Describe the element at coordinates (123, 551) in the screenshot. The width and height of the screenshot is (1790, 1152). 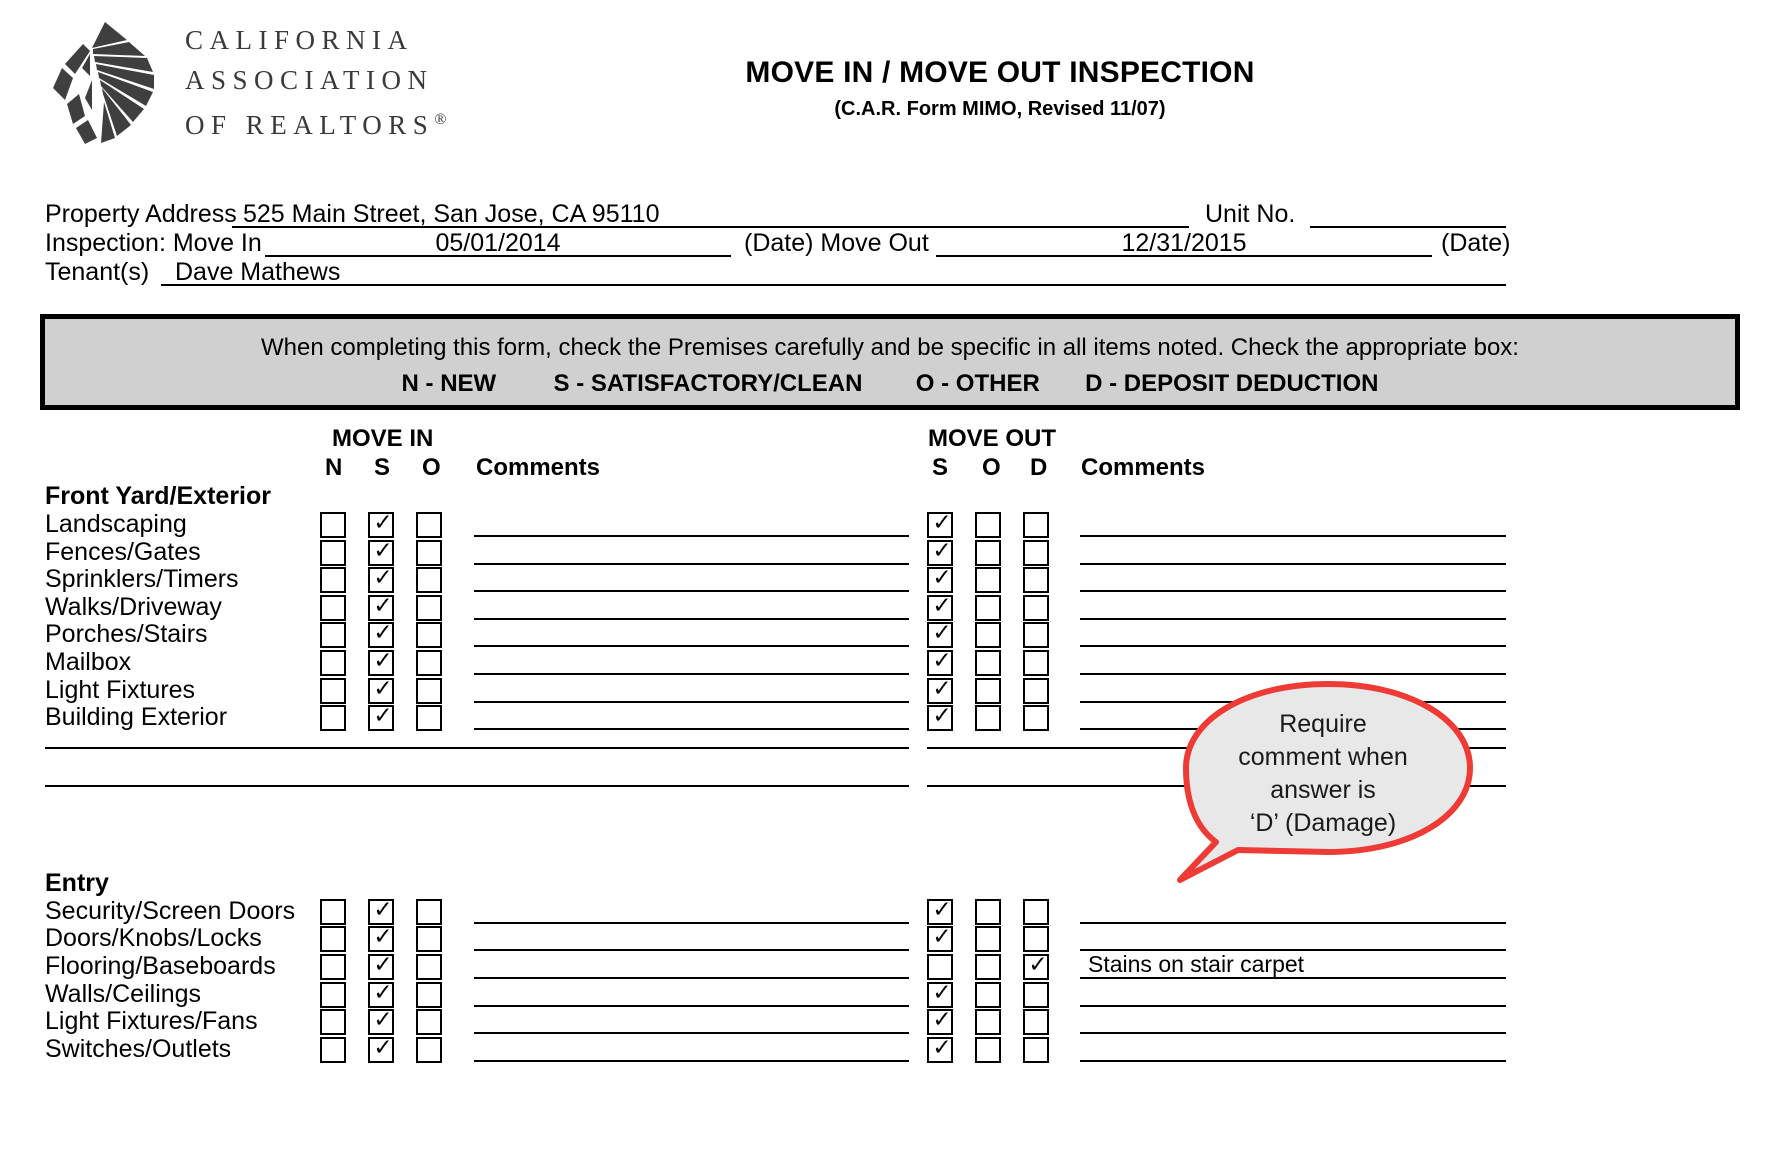
I see `item-label: Fences/Gates` at that location.